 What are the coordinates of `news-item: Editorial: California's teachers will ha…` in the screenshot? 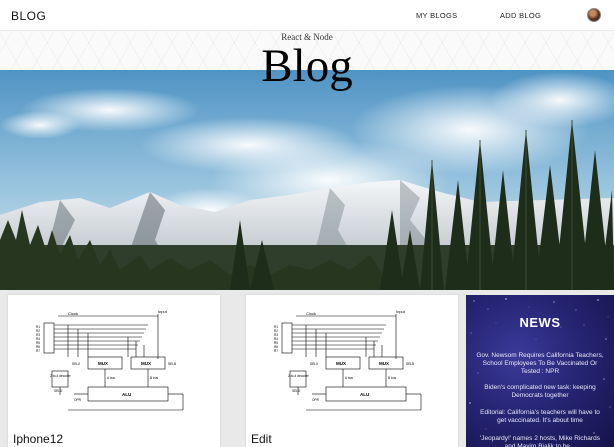 It's located at (540, 417).